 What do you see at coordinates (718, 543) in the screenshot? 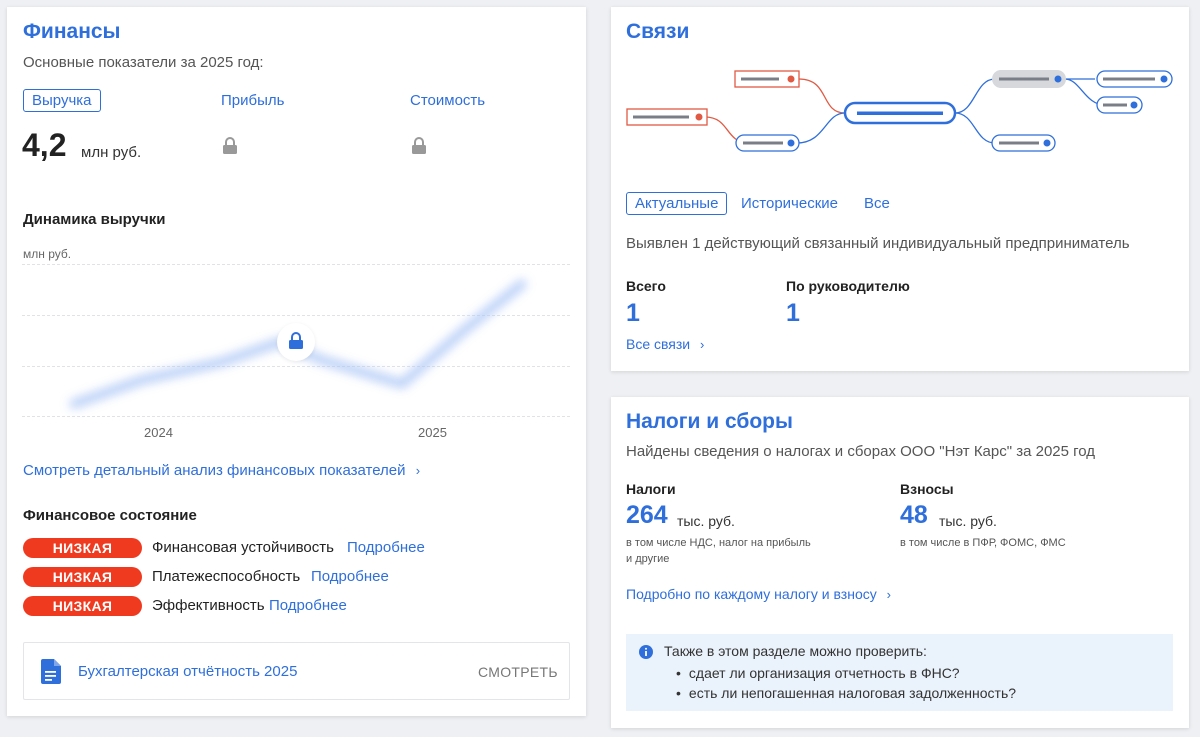
I see `taxes-note-line-1: в том числе НДС, налог на прибыль` at bounding box center [718, 543].